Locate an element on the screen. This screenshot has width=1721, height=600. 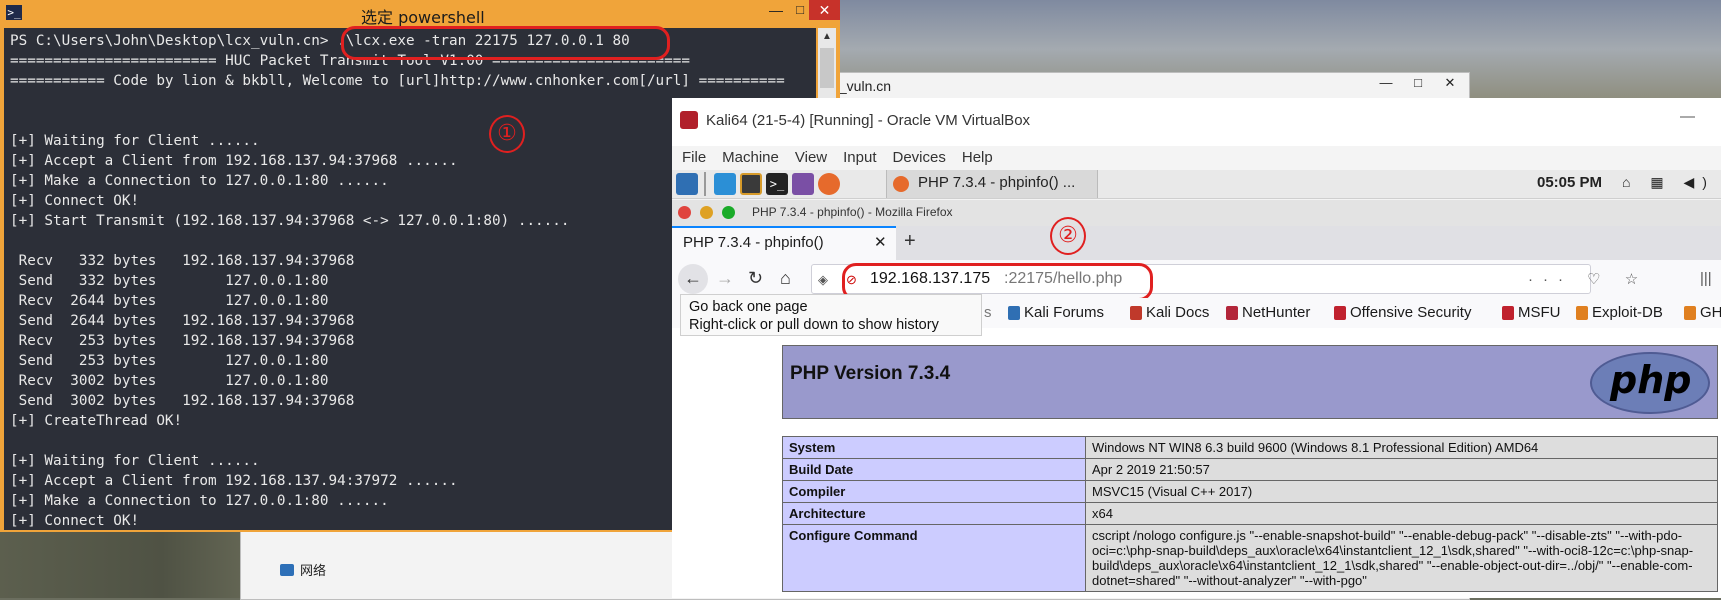
panel-clock: 05:05 PM is located at coordinates (1569, 182).